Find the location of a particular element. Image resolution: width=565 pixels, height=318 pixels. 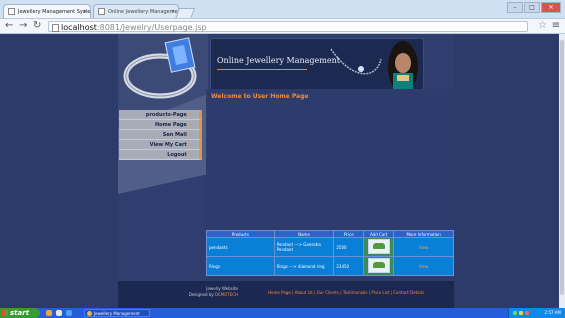

footer-credits: Jewelry Website Designed by DEMOTECH is located at coordinates (195, 292).